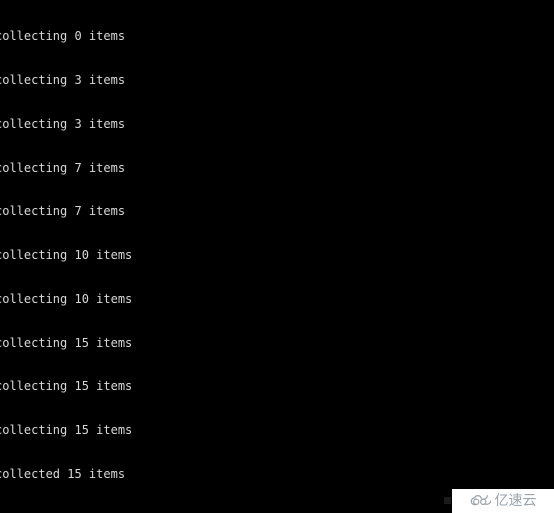  Describe the element at coordinates (515, 501) in the screenshot. I see `watermark-text: 亿速云` at that location.